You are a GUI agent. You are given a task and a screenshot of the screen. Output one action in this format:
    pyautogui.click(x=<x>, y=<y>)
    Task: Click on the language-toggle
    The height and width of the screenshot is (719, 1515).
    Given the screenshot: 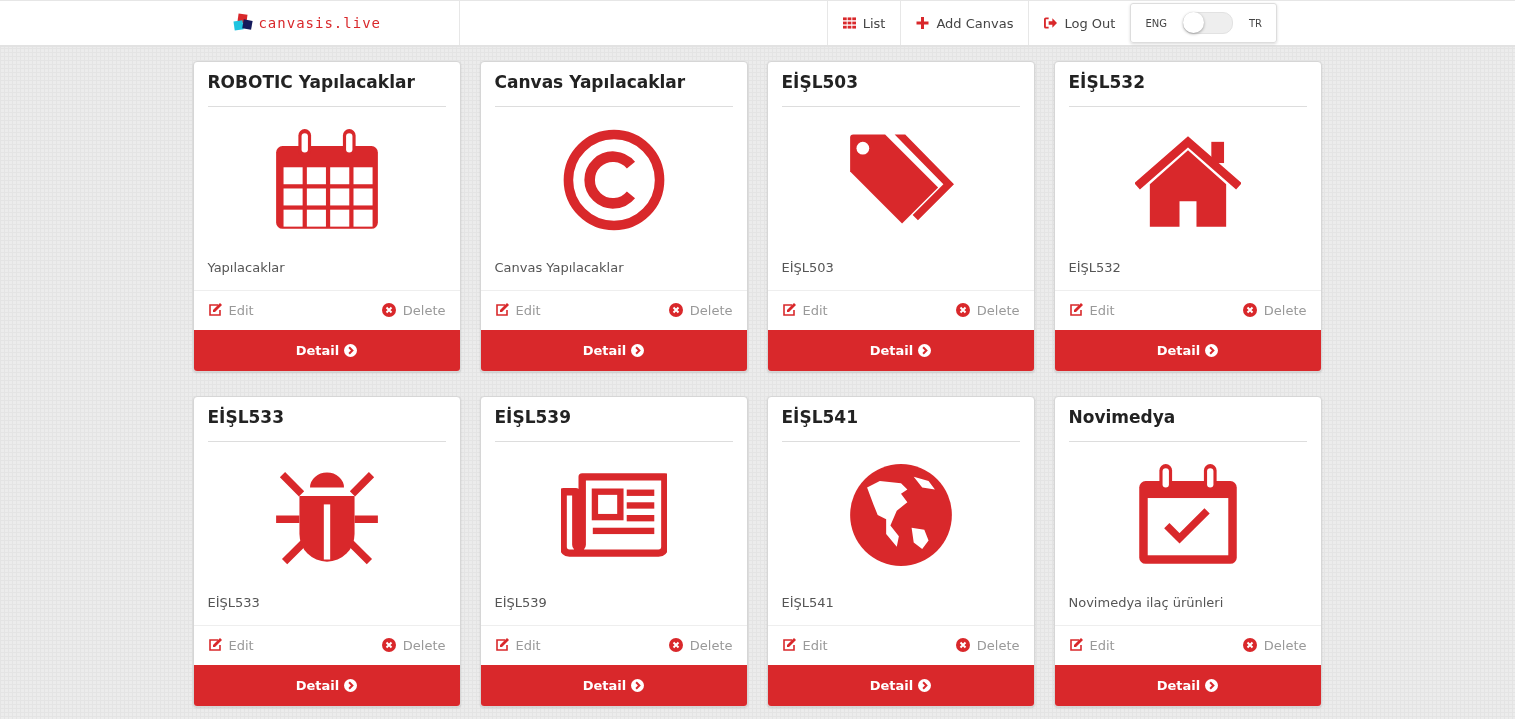 What is the action you would take?
    pyautogui.click(x=1207, y=23)
    